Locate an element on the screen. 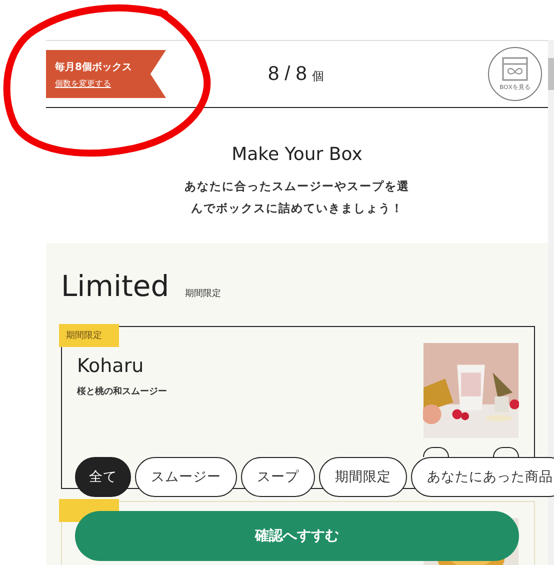 The width and height of the screenshot is (554, 565). filter-chip: あなたにあった商品 is located at coordinates (482, 477).